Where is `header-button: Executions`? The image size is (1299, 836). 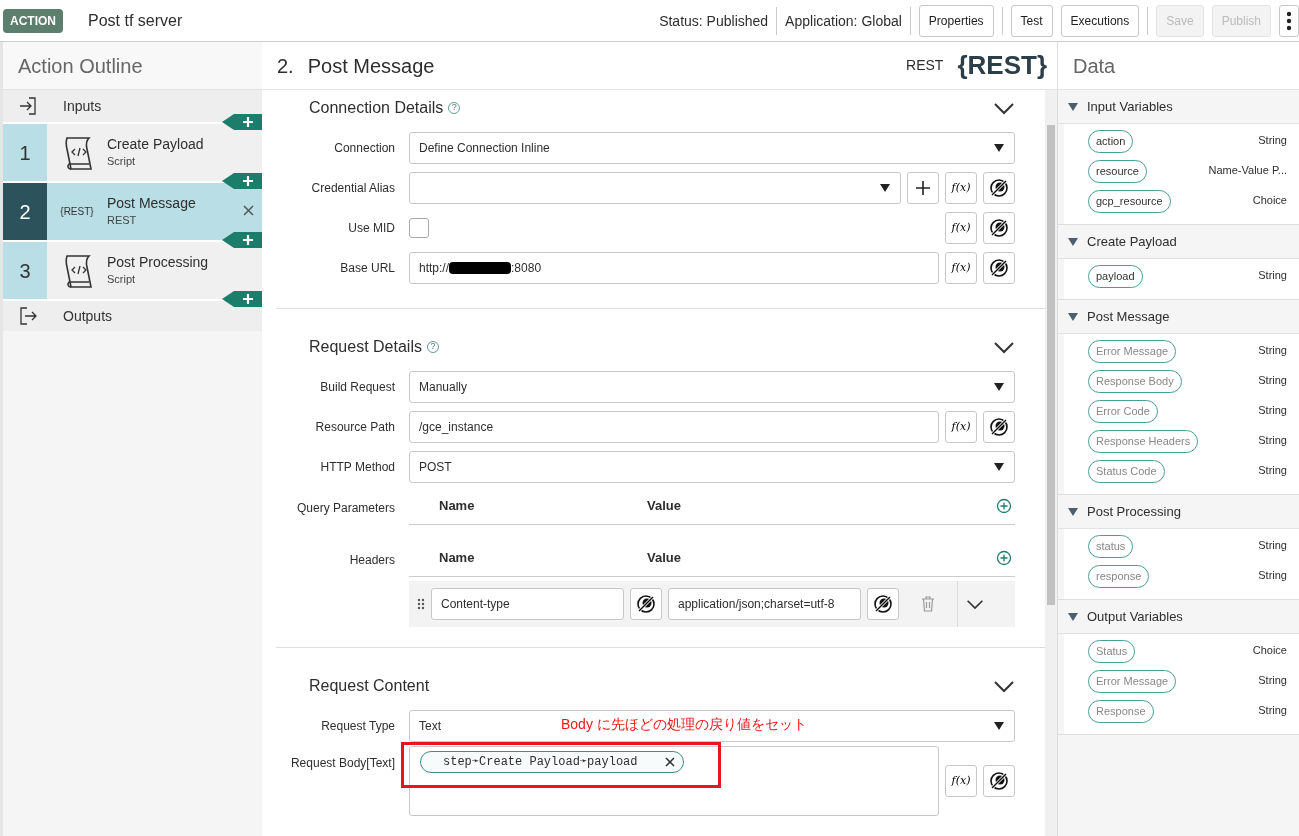 header-button: Executions is located at coordinates (1100, 20).